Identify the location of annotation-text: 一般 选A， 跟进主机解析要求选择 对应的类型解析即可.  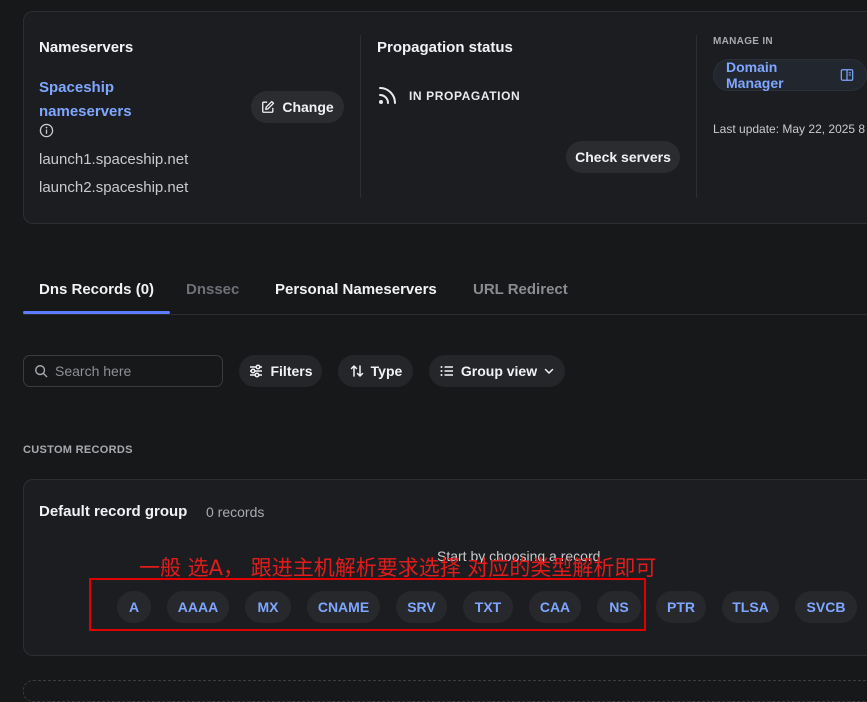
(398, 568).